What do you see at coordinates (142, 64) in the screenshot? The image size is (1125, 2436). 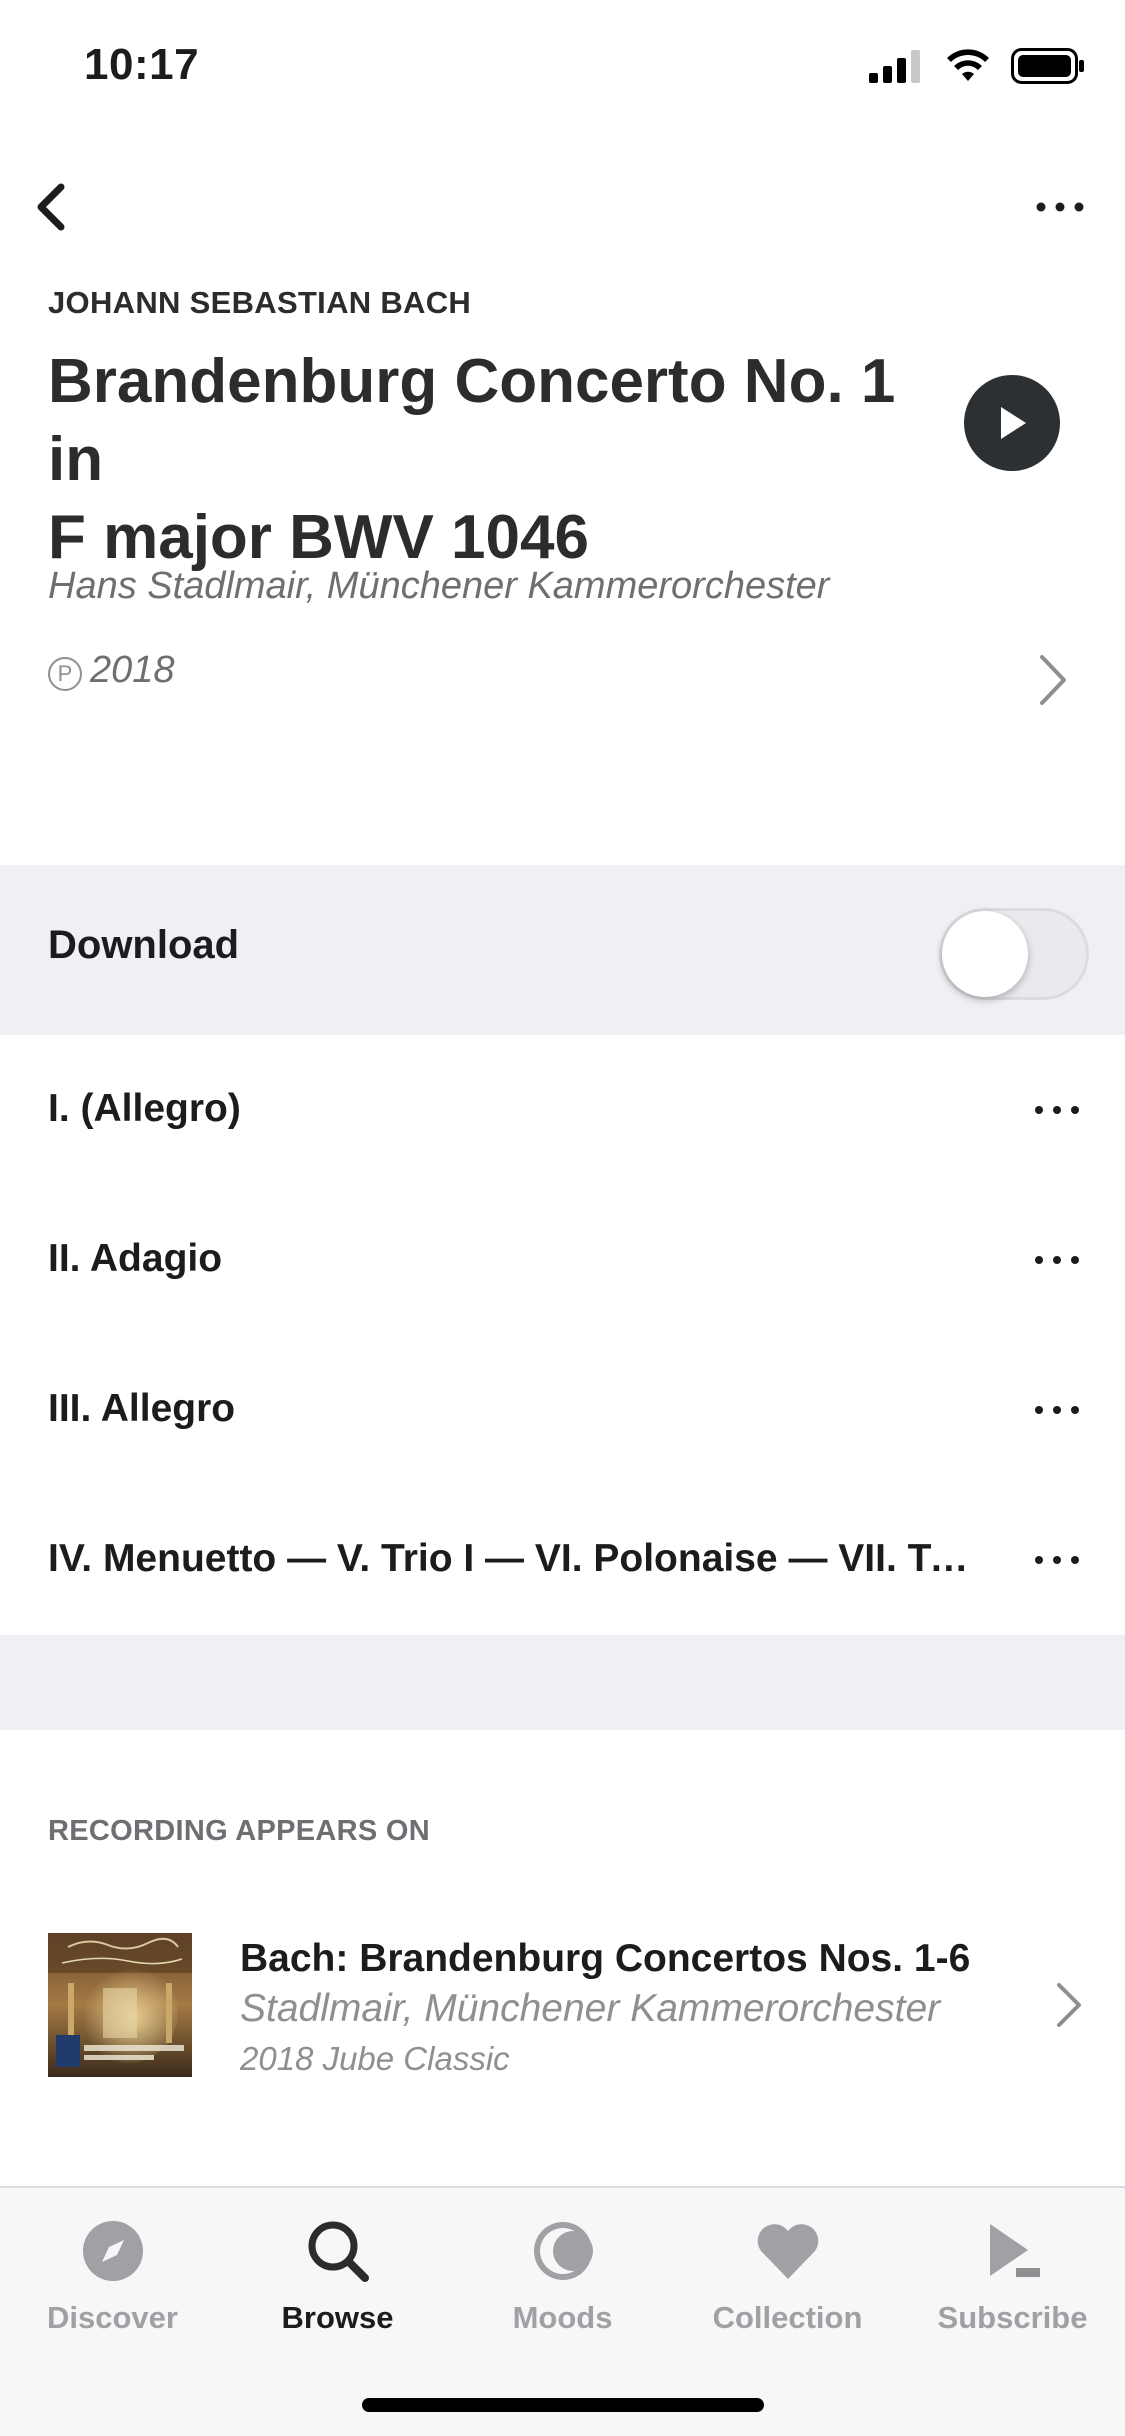 I see `status-time: 10:17` at bounding box center [142, 64].